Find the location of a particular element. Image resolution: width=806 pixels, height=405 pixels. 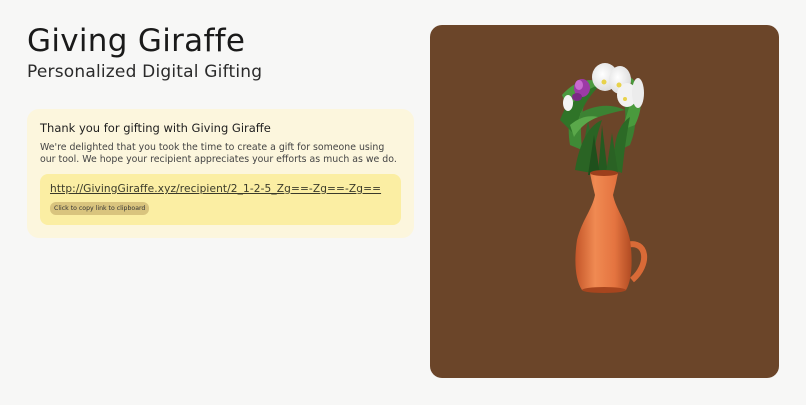

vase is located at coordinates (611, 231).